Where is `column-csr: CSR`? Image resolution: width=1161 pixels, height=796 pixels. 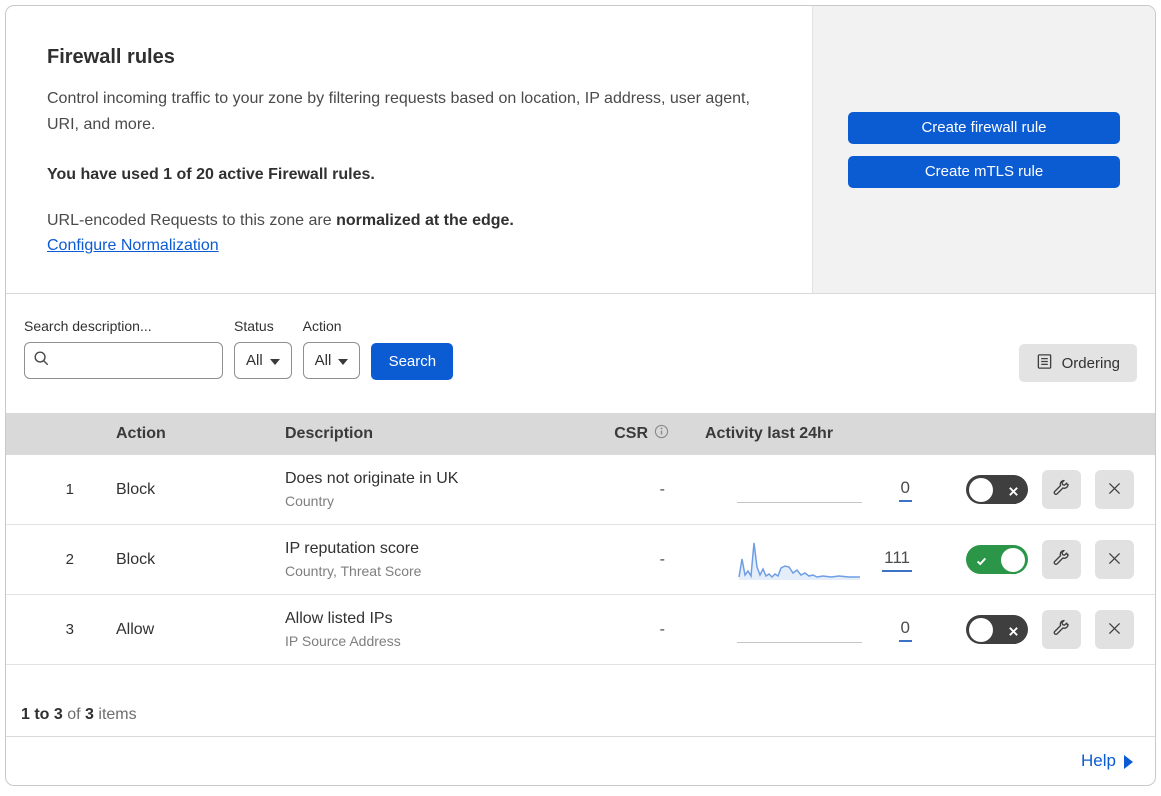 column-csr: CSR is located at coordinates (637, 434).